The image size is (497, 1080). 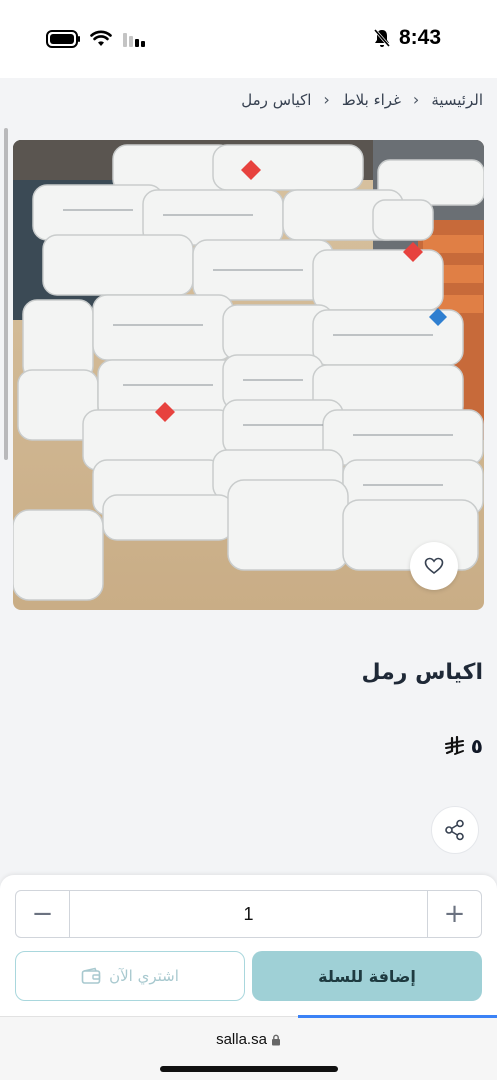 I want to click on price-value: ٥, so click(x=476, y=746).